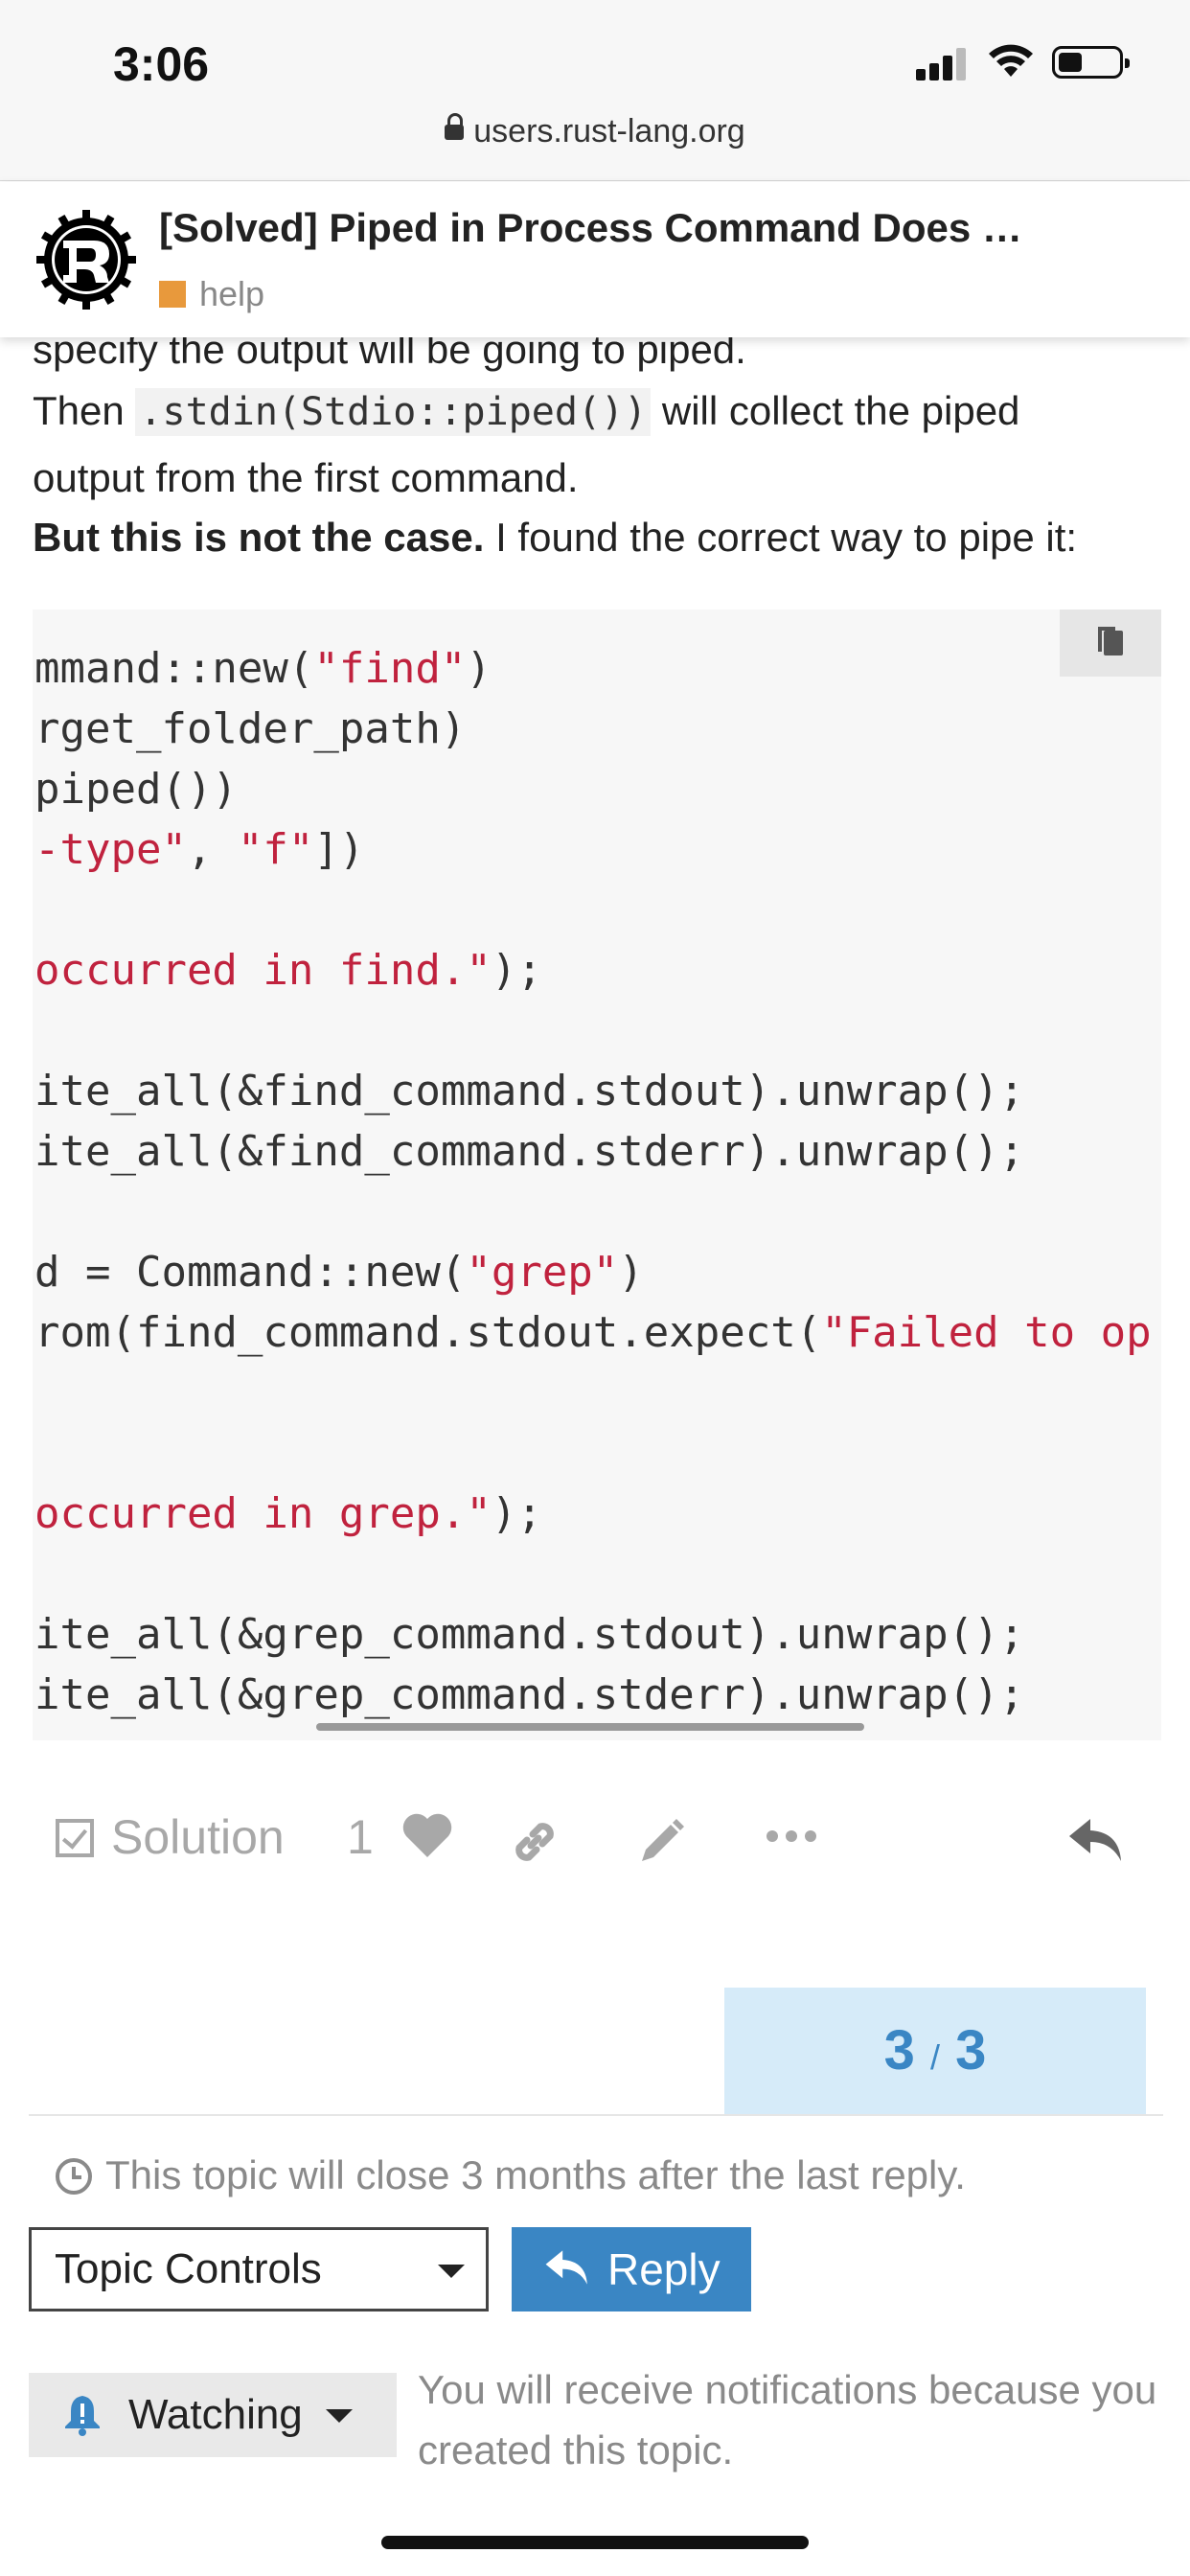 This screenshot has width=1190, height=2576. What do you see at coordinates (595, 90) in the screenshot?
I see `status-bar: 3:06 users.rust-lang.org` at bounding box center [595, 90].